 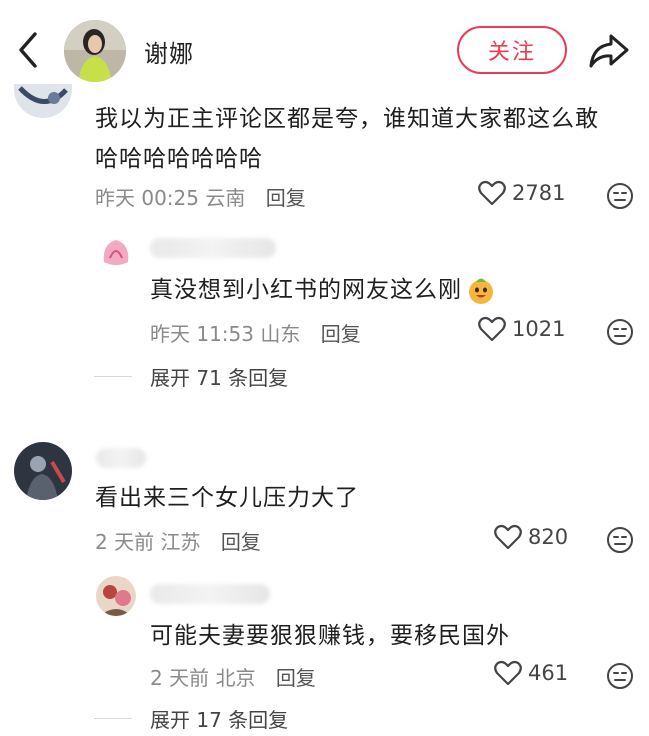 I want to click on reply-location: 山东, so click(x=280, y=334).